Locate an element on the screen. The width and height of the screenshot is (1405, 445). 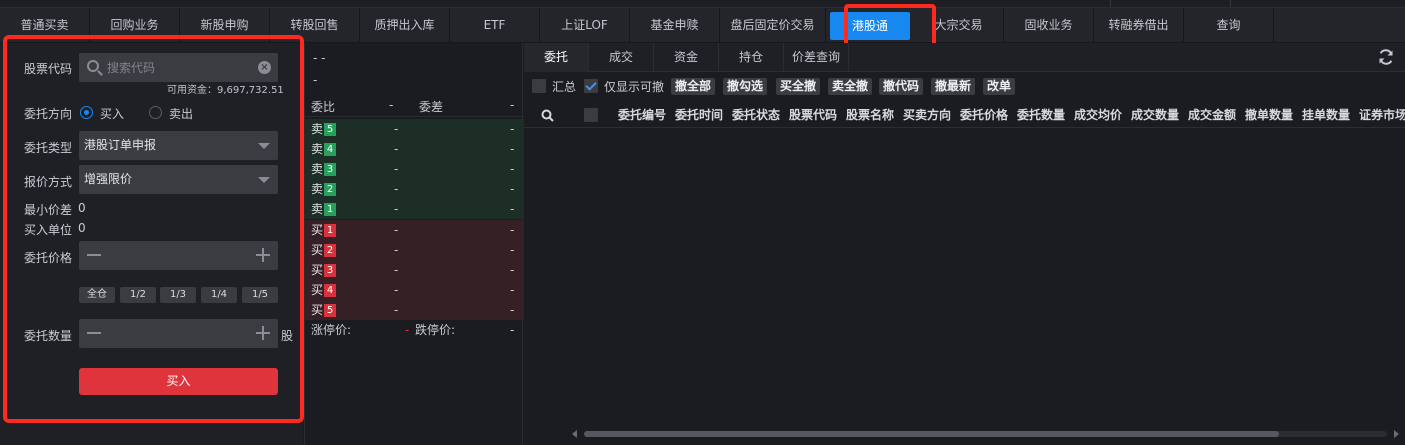
buy-level-badge: 4 is located at coordinates (330, 290).